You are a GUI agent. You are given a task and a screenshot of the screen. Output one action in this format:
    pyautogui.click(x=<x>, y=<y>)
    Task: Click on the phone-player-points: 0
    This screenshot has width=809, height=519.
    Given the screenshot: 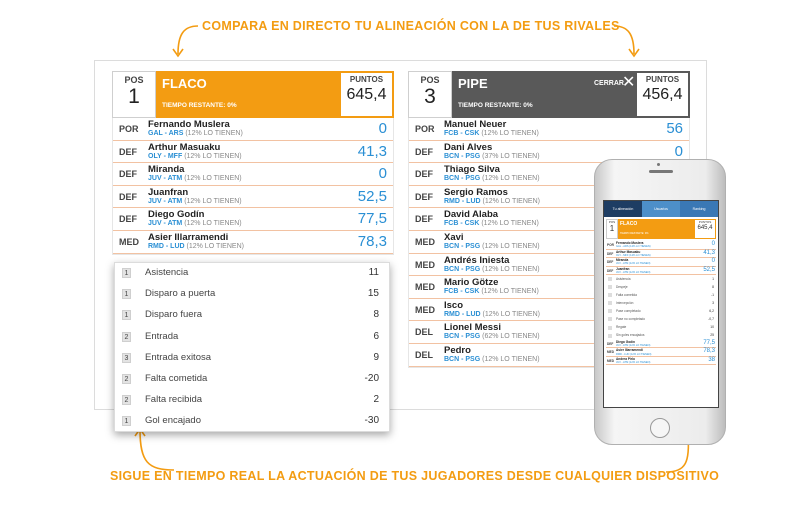 What is the action you would take?
    pyautogui.click(x=713, y=261)
    